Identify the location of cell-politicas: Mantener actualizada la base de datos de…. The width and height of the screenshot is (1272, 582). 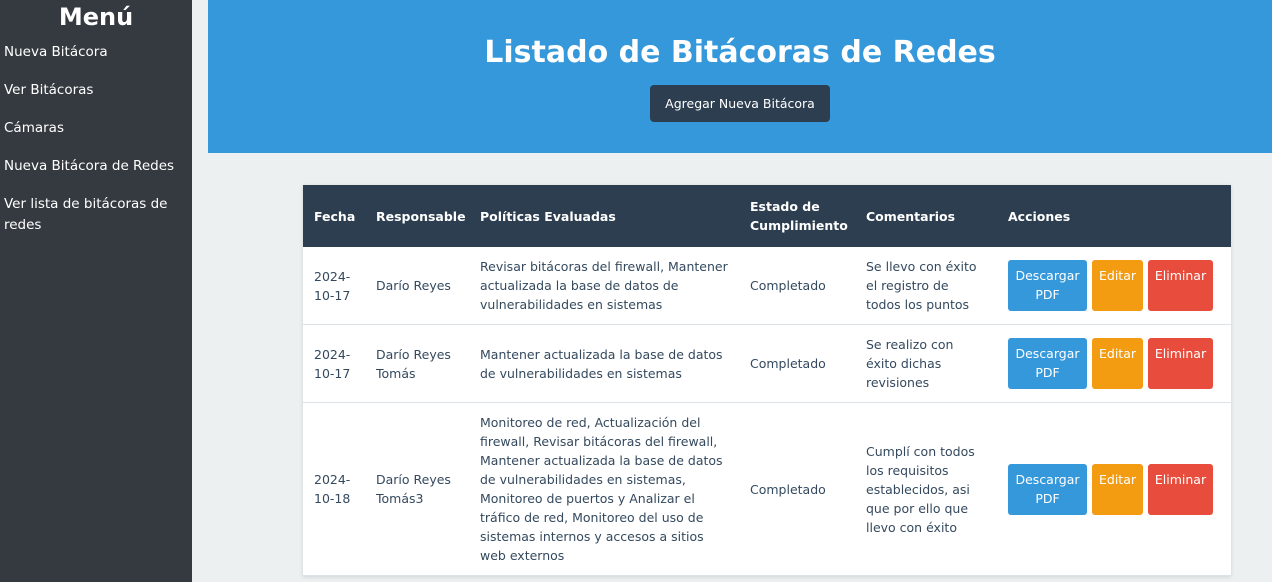
(604, 363).